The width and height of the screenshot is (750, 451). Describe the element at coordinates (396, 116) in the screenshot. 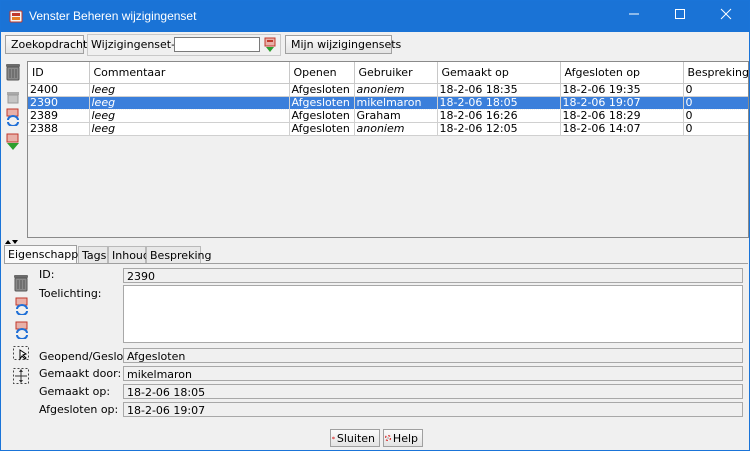

I see `cell-user: Graham` at that location.